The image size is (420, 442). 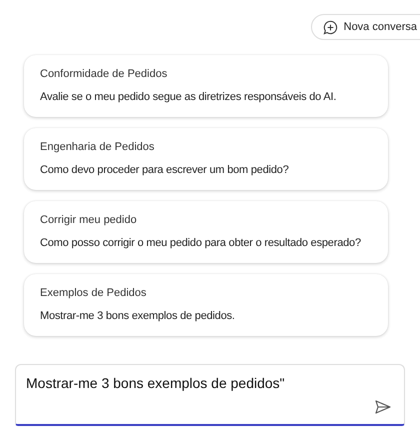 What do you see at coordinates (206, 305) in the screenshot?
I see `suggestion-card: Exemplos de Pedidos Mostrar-me 3 bons exemplos de pedidos.` at bounding box center [206, 305].